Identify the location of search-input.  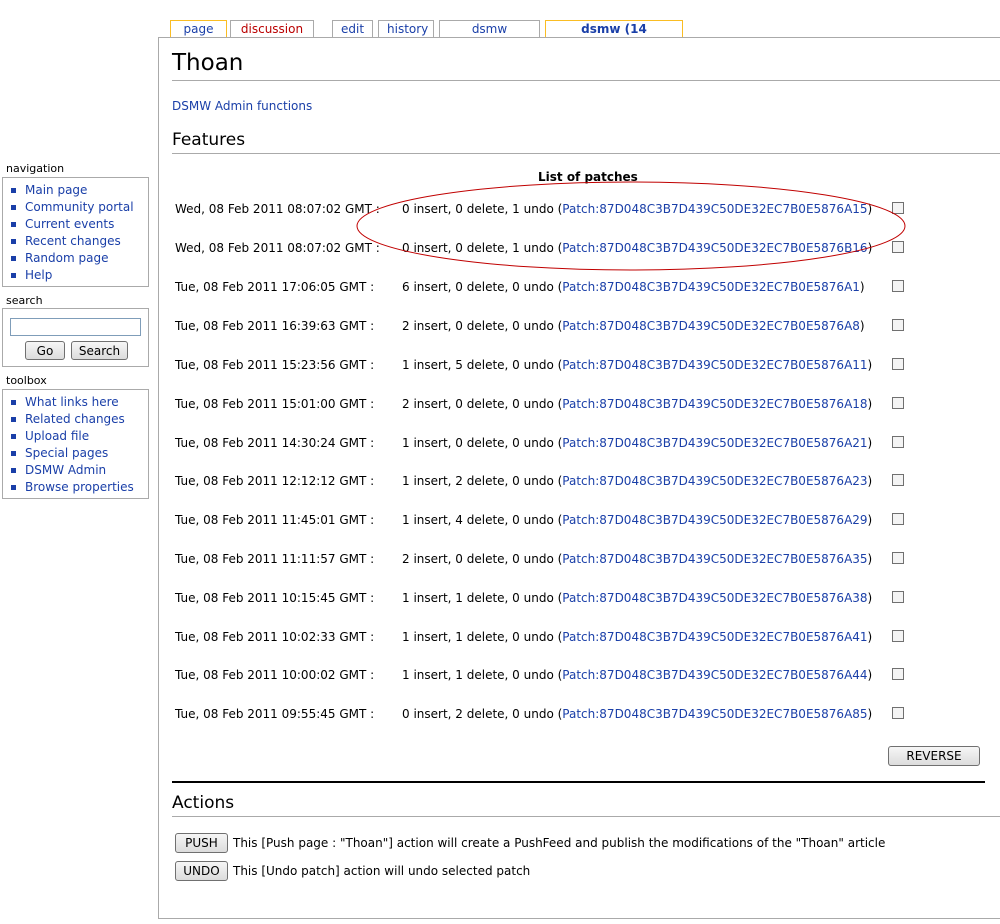
(75, 327).